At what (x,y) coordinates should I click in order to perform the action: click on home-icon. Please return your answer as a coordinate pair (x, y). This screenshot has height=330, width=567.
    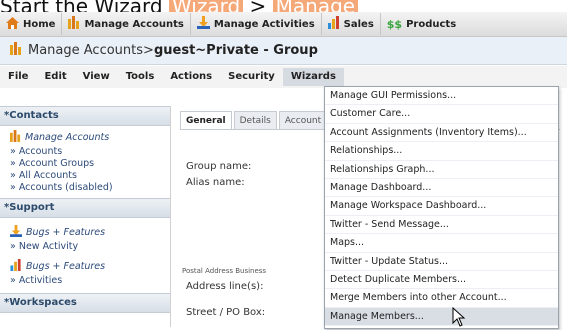
    Looking at the image, I should click on (12, 24).